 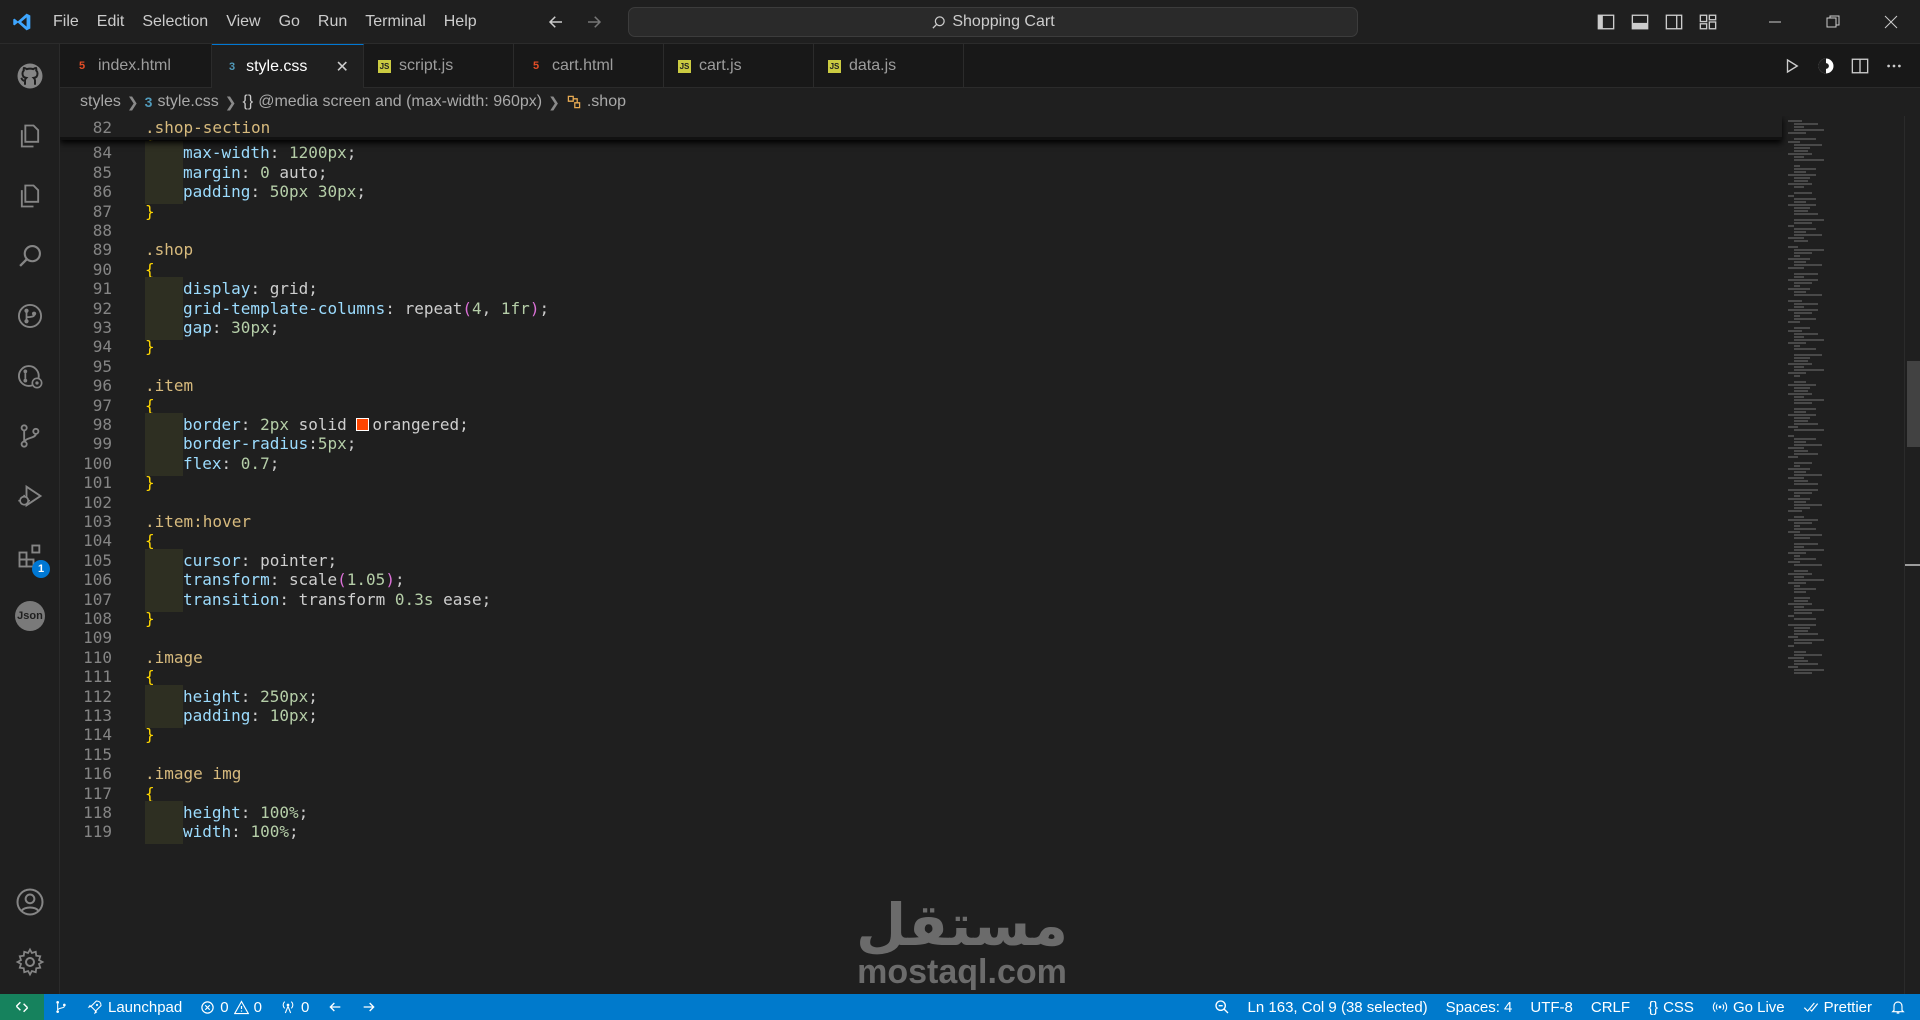 I want to click on code-token: 250px, so click(x=284, y=696).